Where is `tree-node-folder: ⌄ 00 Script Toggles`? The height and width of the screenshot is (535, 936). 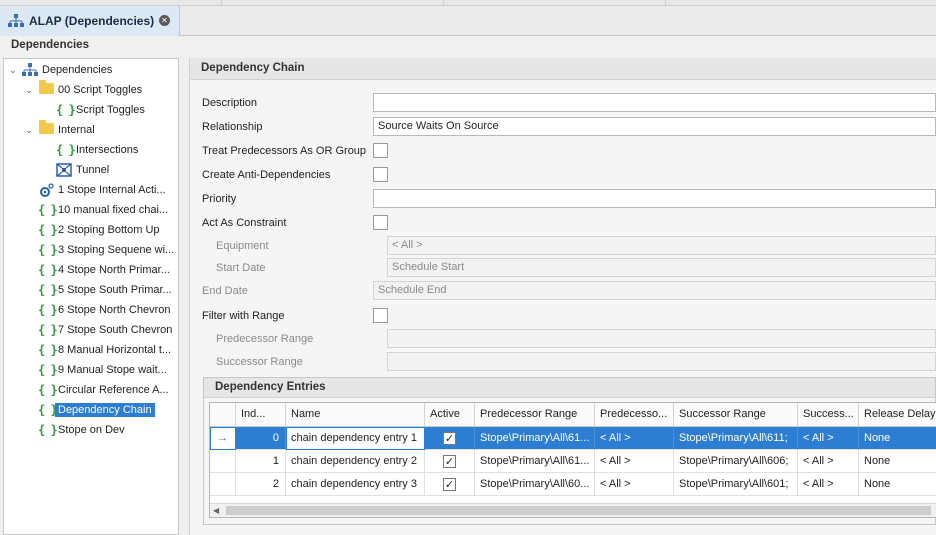
tree-node-folder: ⌄ 00 Script Toggles is located at coordinates (83, 90).